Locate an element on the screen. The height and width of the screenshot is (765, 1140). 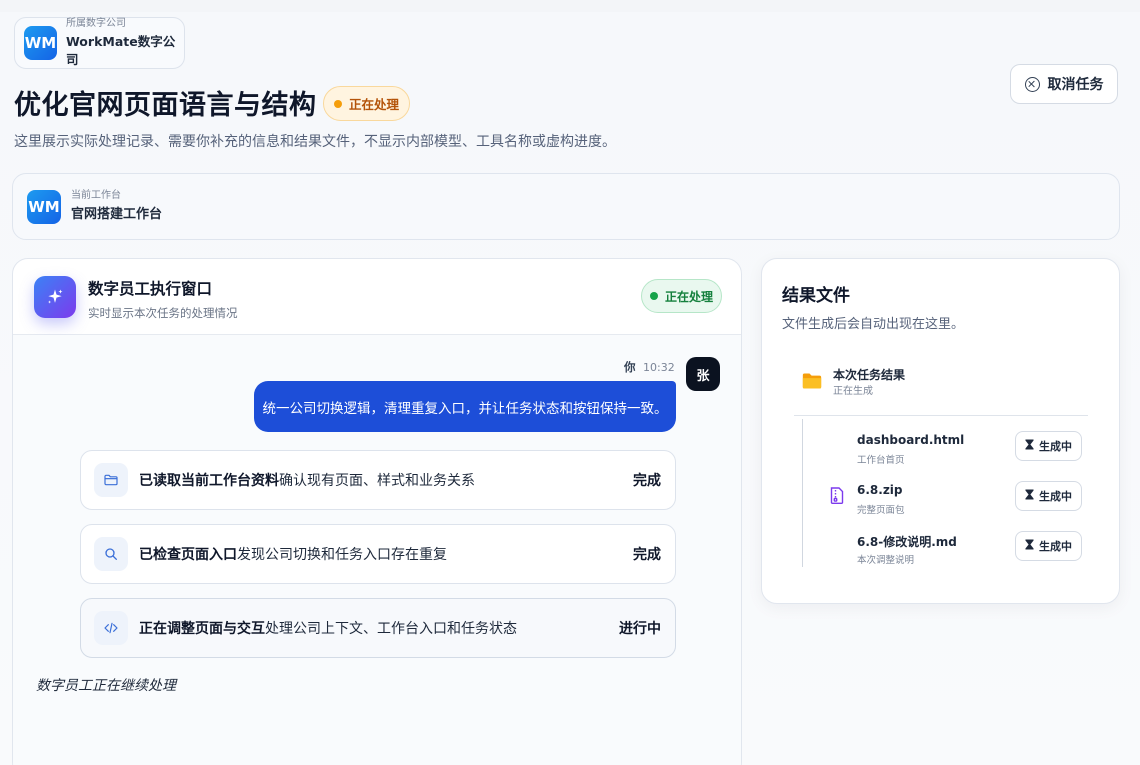
step-text: 已检查页面入口发现公司切换和任务入口存在重复 is located at coordinates (386, 554).